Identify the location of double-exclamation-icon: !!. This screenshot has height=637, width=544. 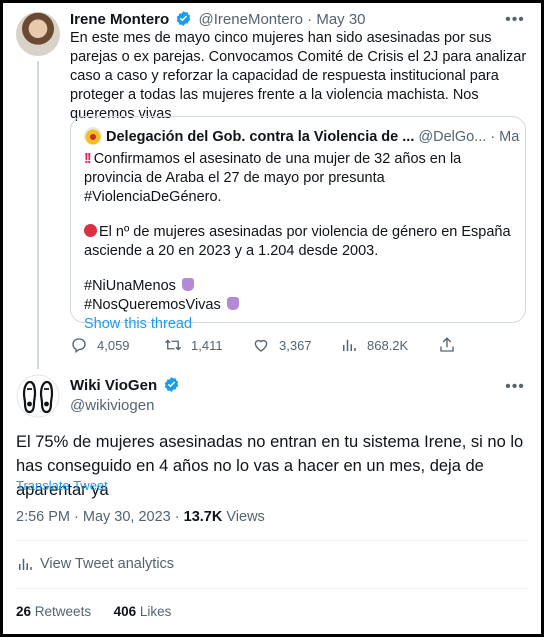
(88, 159).